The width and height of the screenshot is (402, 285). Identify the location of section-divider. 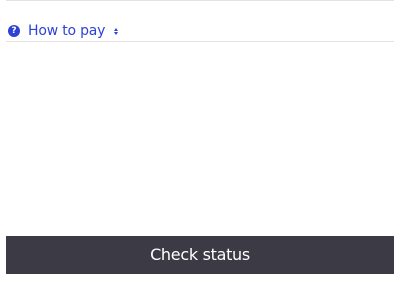
(200, 41).